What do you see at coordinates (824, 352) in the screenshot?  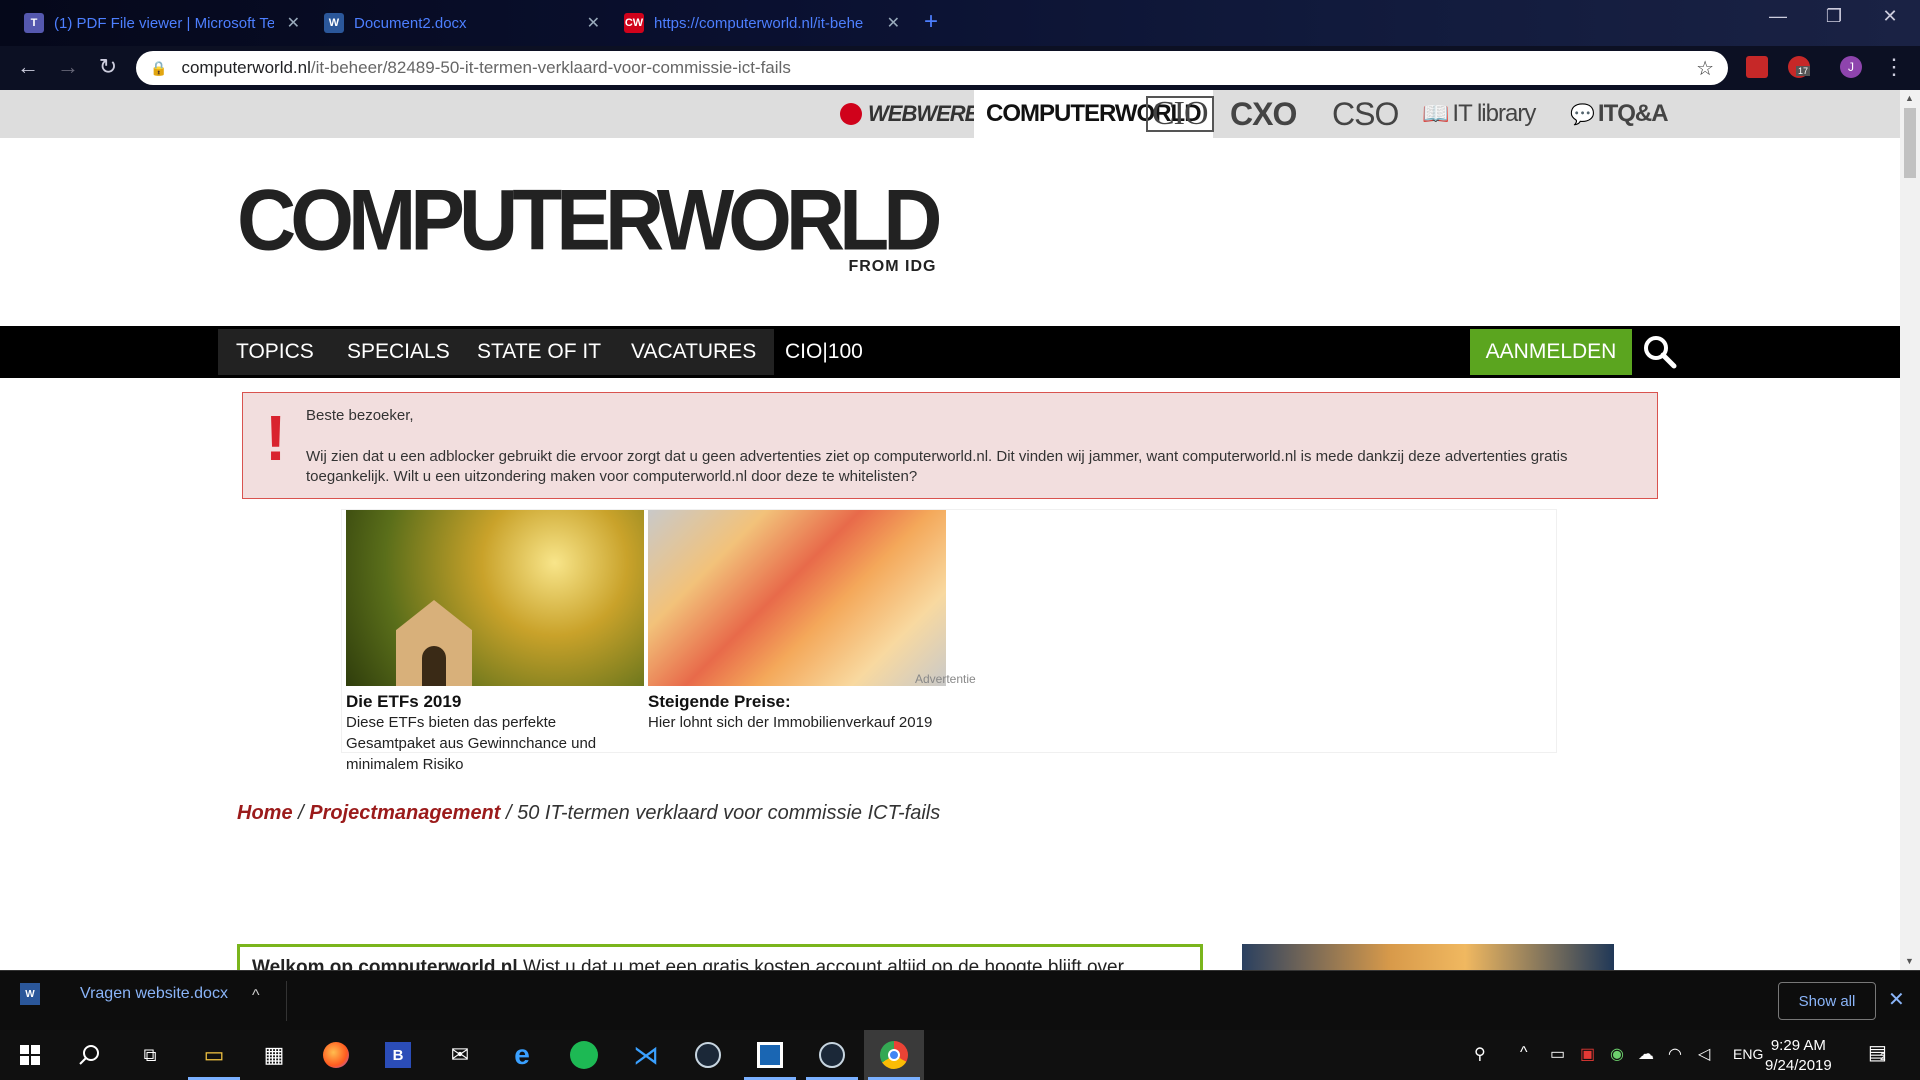 I see `nav-cio100: CIO|100` at bounding box center [824, 352].